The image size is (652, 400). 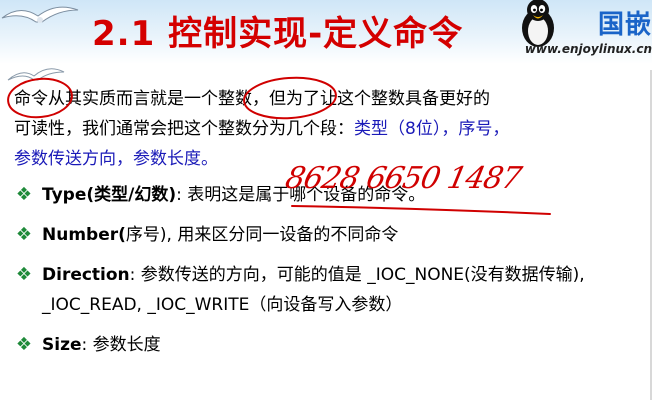 I want to click on intro-line-3: 参数传送方向，参数长度。, so click(x=116, y=159).